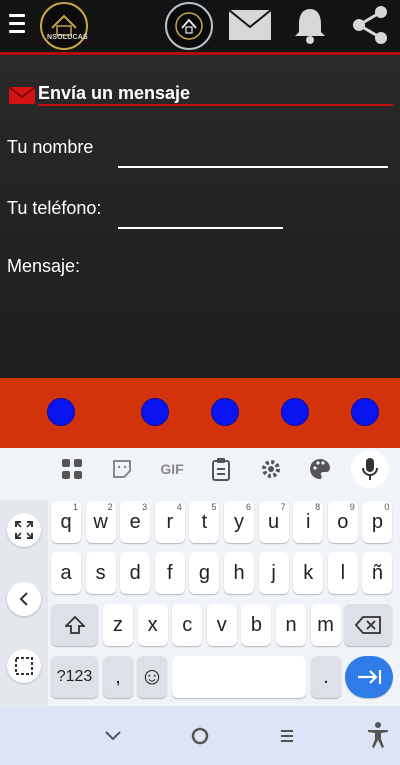  I want to click on palette-icon, so click(320, 469).